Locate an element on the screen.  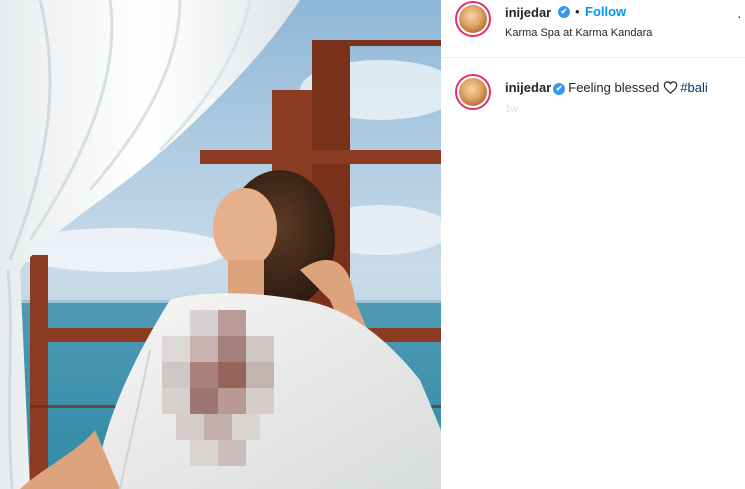
caption-text: Feeling blessed is located at coordinates (614, 87).